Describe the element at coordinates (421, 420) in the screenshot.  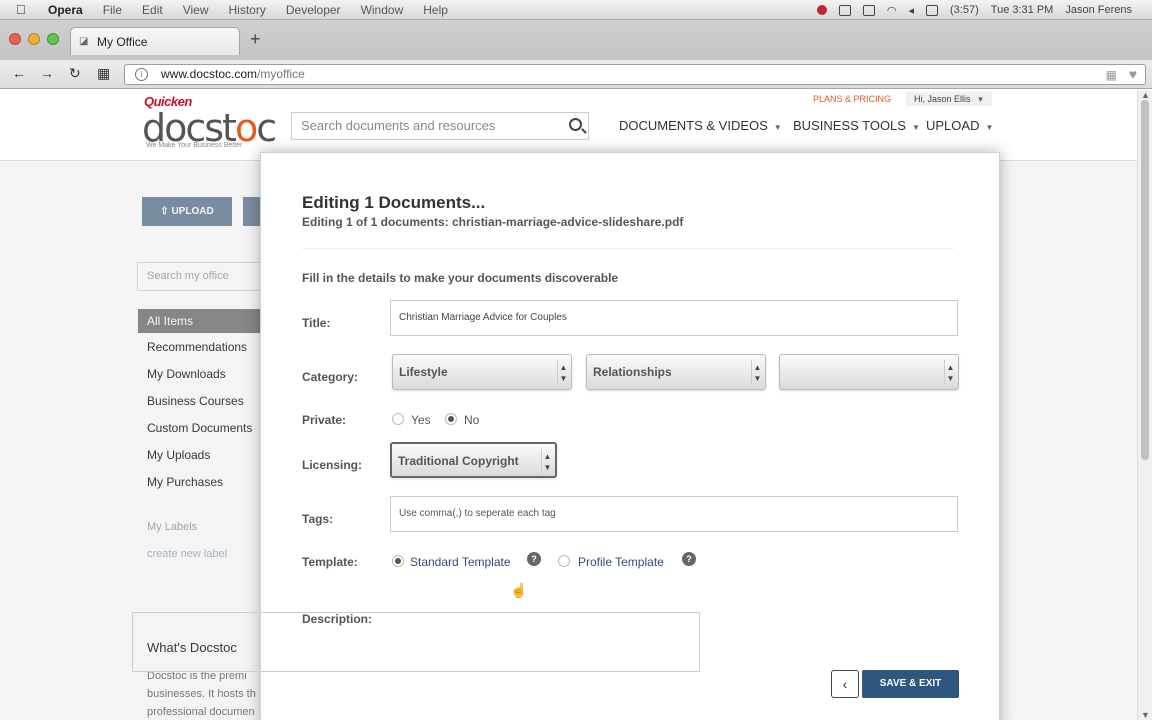
I see `private-yes-label: Yes` at that location.